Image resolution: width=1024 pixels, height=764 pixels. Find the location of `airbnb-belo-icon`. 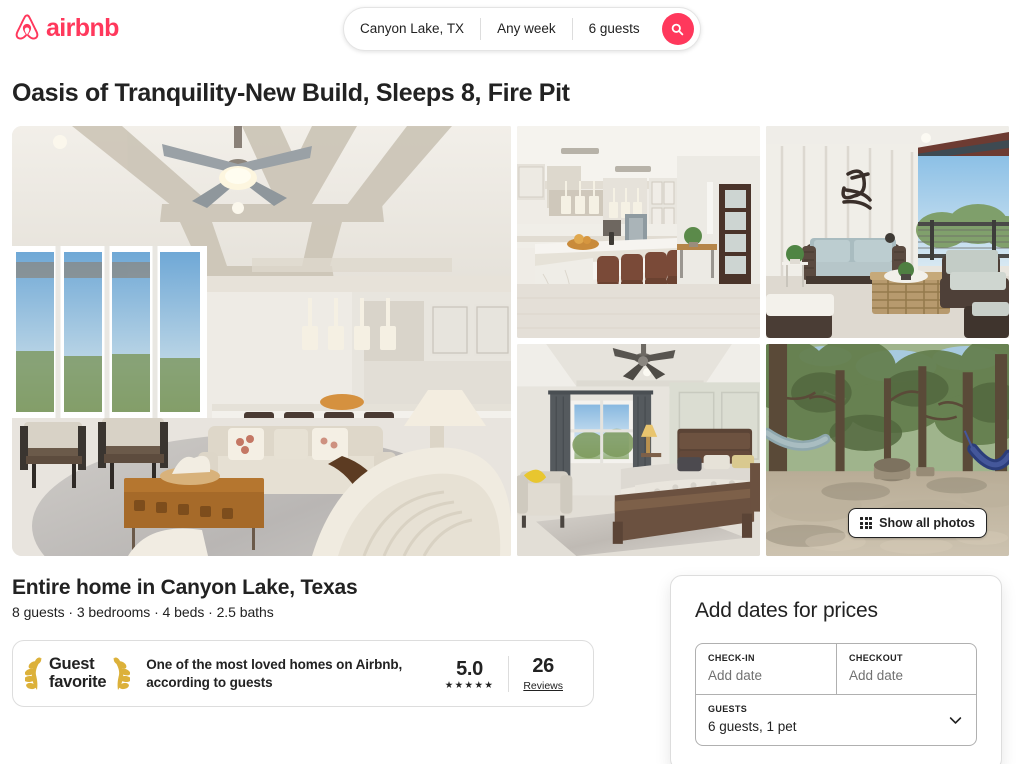

airbnb-belo-icon is located at coordinates (27, 28).